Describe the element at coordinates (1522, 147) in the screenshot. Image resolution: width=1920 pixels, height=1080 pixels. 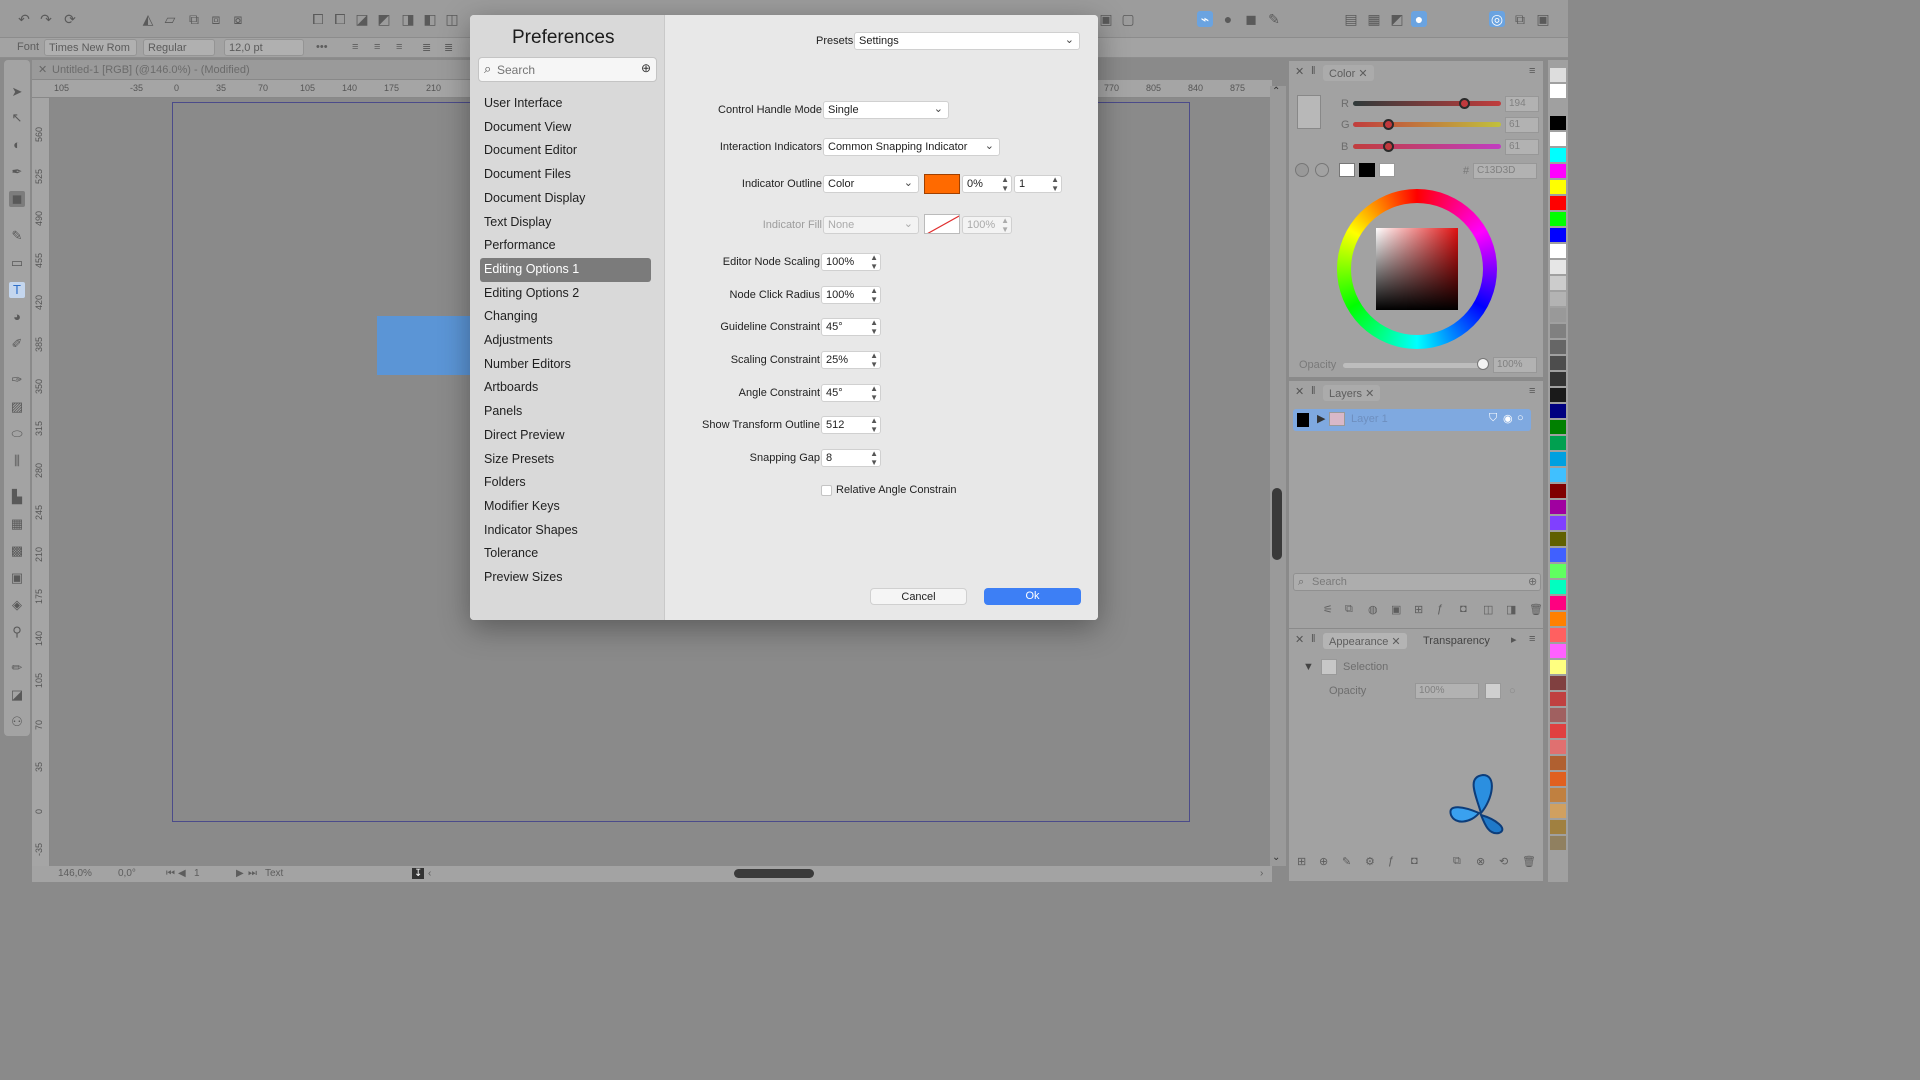
I see `b-value-field: 61` at that location.